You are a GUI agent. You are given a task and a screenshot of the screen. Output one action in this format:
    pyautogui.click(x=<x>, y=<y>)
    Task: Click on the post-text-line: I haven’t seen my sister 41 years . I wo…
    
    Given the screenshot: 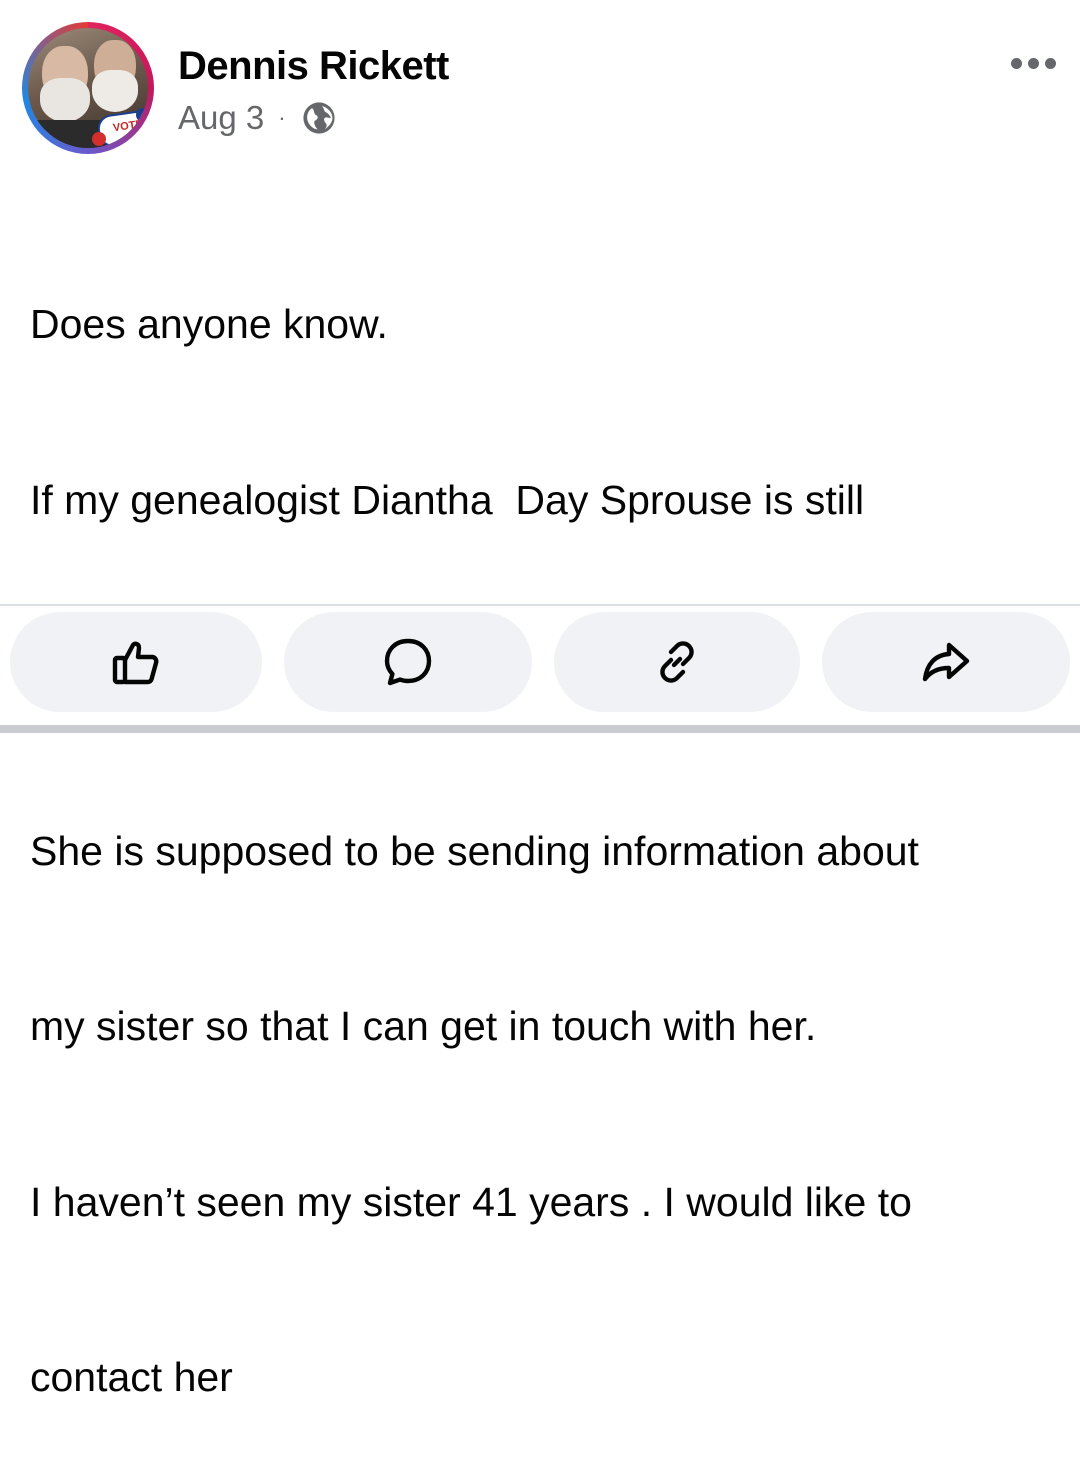 What is the action you would take?
    pyautogui.click(x=471, y=1201)
    